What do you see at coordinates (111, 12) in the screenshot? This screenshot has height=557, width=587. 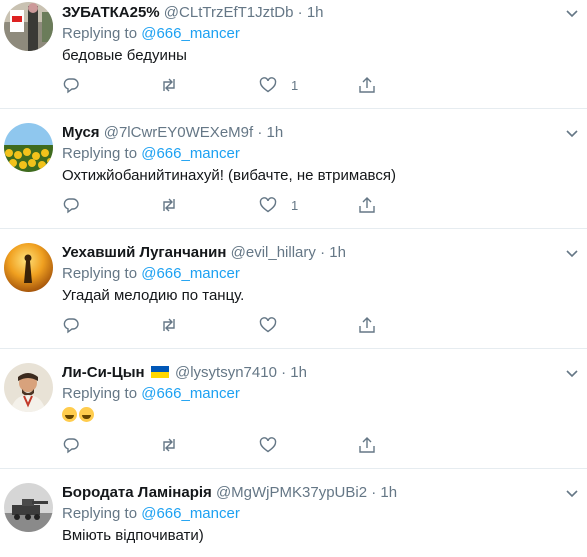 I see `display-name: ЗУБАТКА25%` at bounding box center [111, 12].